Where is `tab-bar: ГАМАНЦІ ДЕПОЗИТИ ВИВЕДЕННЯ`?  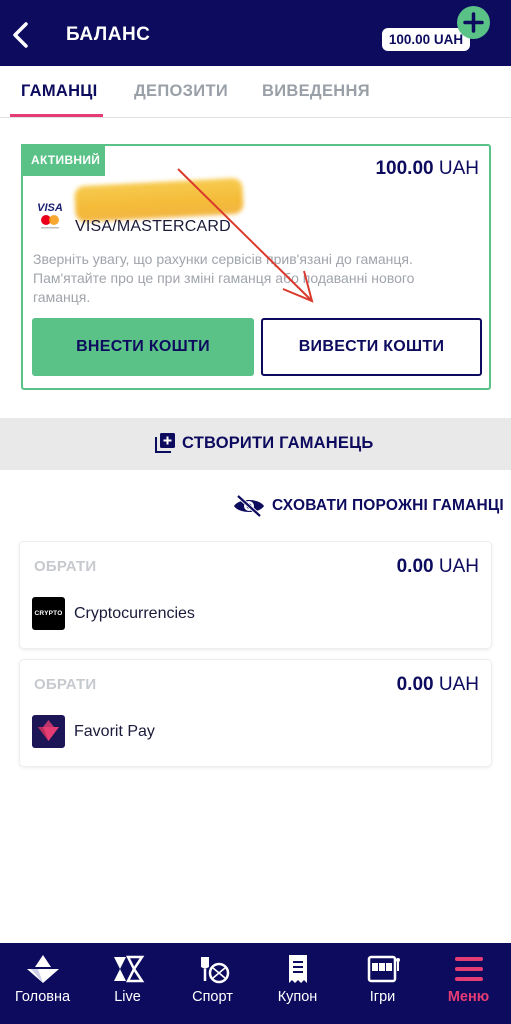 tab-bar: ГАМАНЦІ ДЕПОЗИТИ ВИВЕДЕННЯ is located at coordinates (255, 92).